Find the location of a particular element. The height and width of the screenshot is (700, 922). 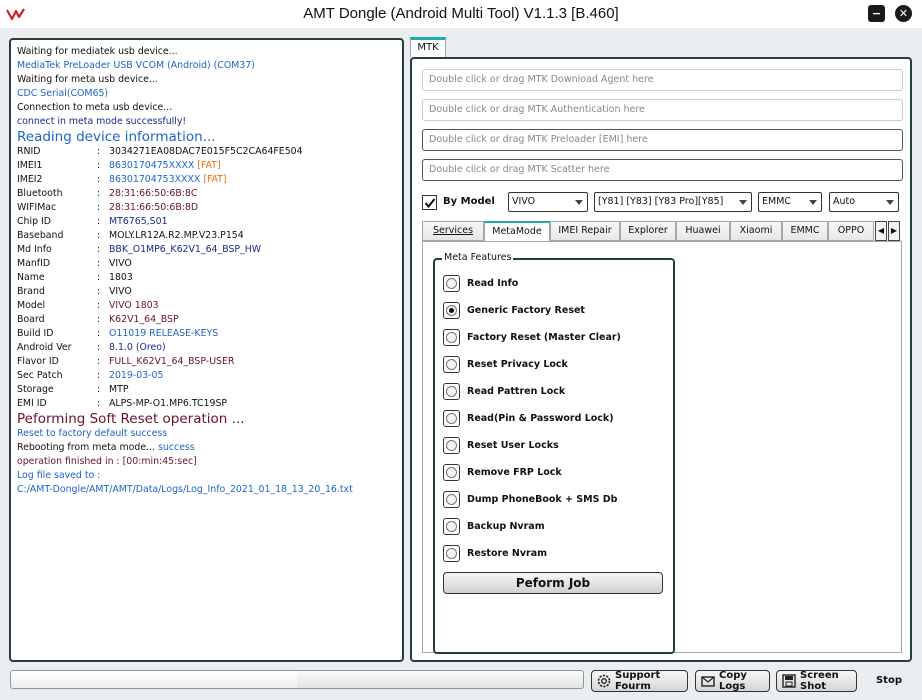

minimize-button: − is located at coordinates (876, 13).